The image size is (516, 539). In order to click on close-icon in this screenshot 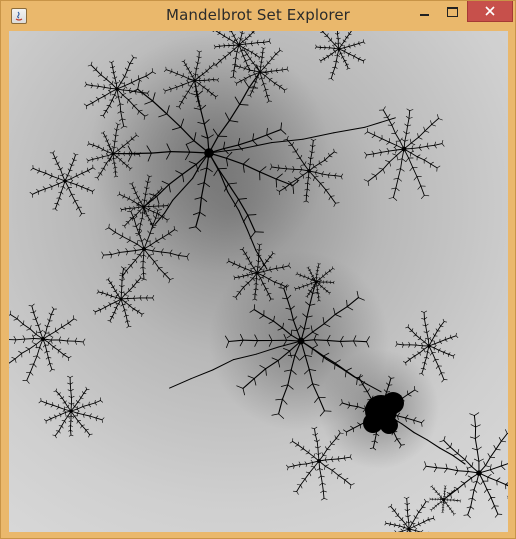, I will do `click(490, 11)`.